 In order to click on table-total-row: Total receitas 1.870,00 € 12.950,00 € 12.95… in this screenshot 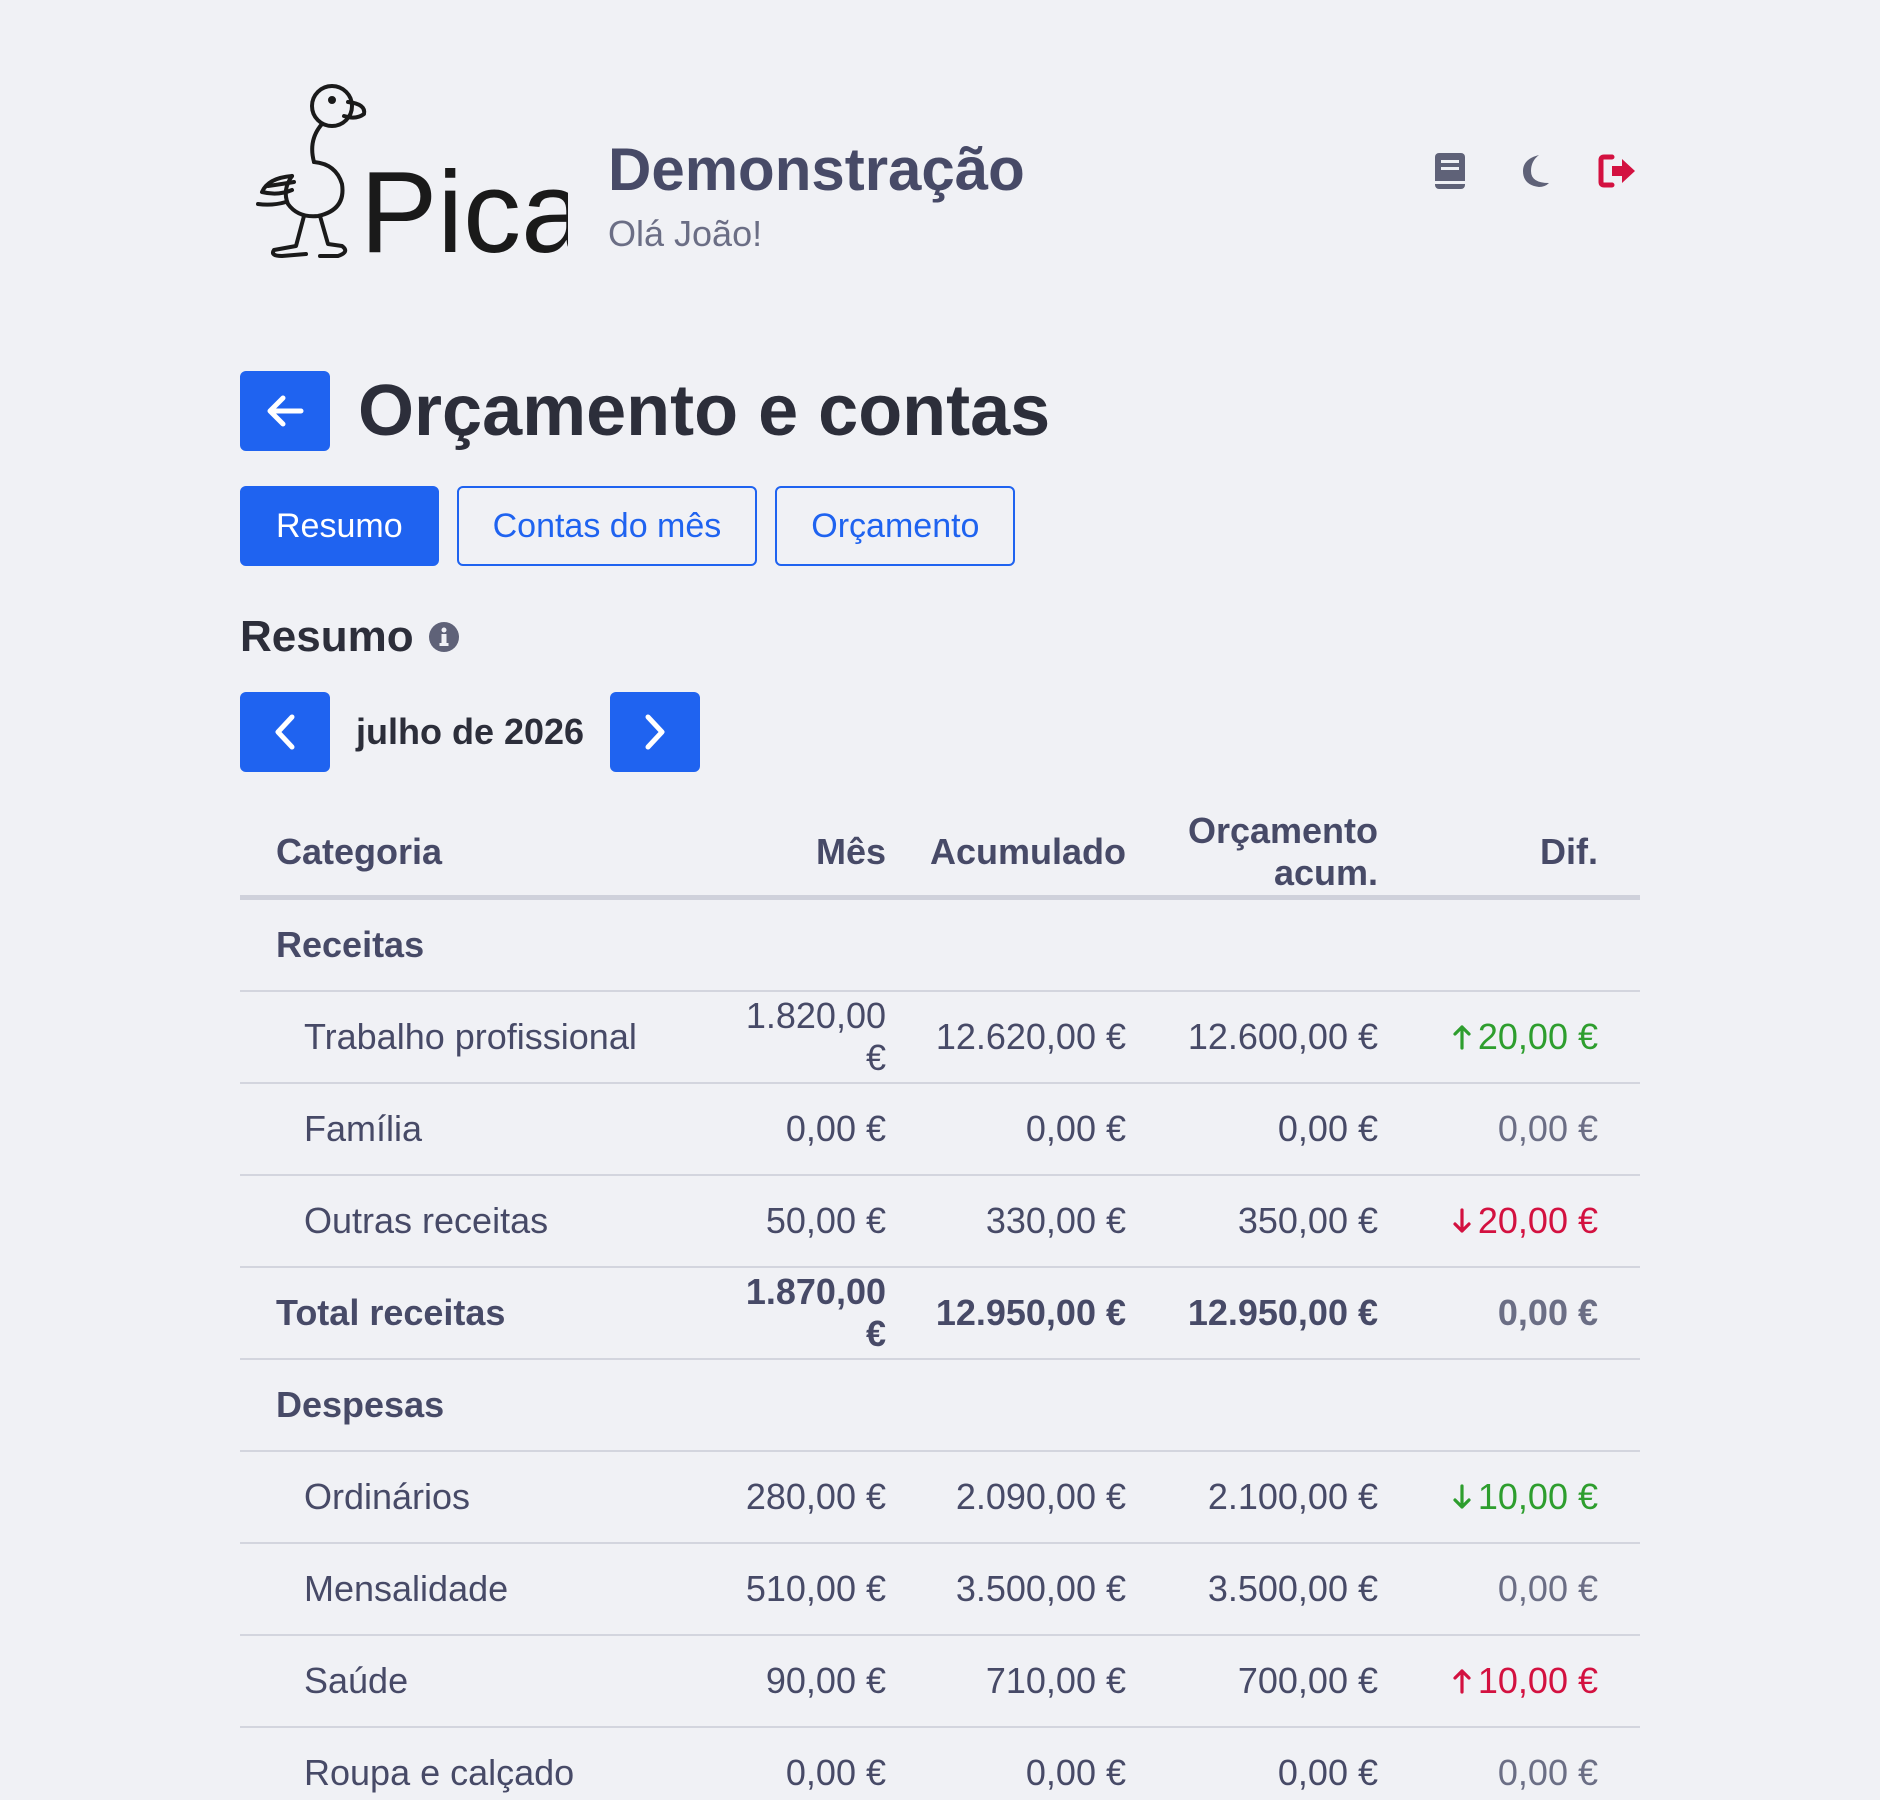, I will do `click(940, 1314)`.